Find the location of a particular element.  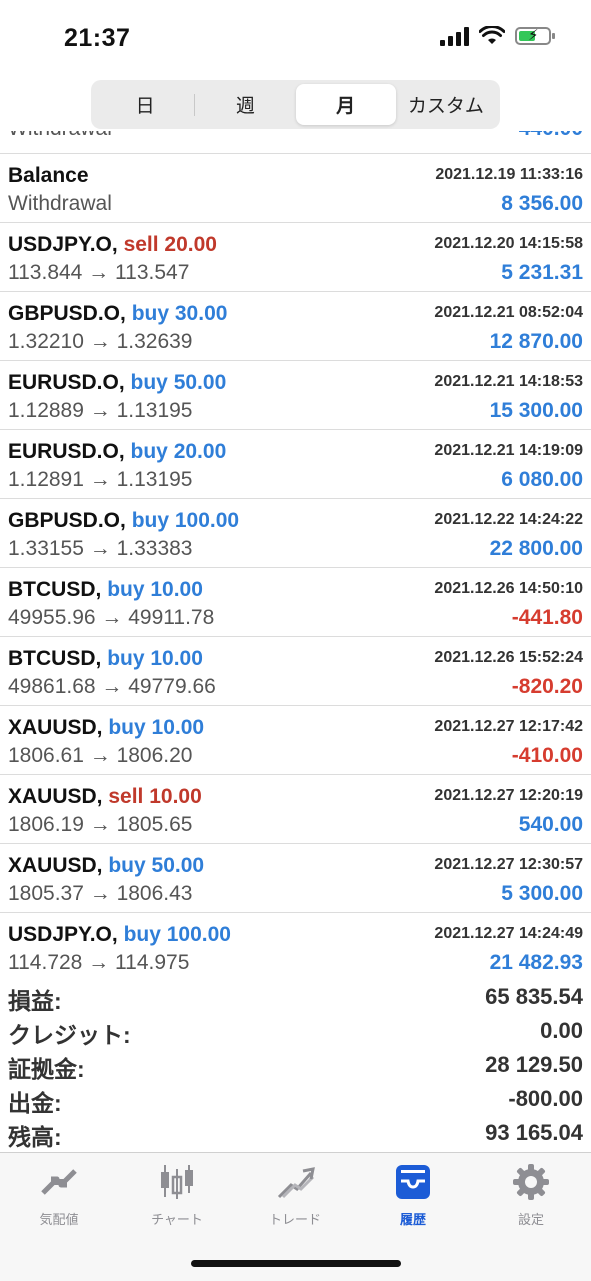

status-icons: ⚡ is located at coordinates (497, 36).